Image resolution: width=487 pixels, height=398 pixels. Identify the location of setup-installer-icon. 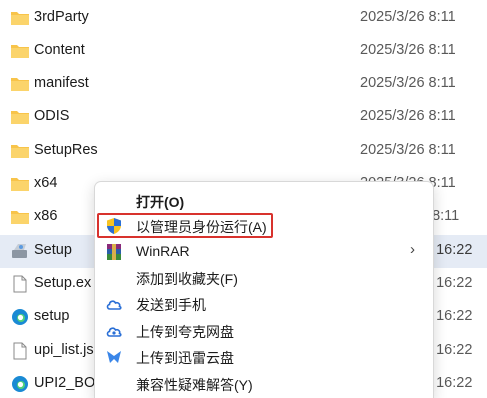
(20, 251).